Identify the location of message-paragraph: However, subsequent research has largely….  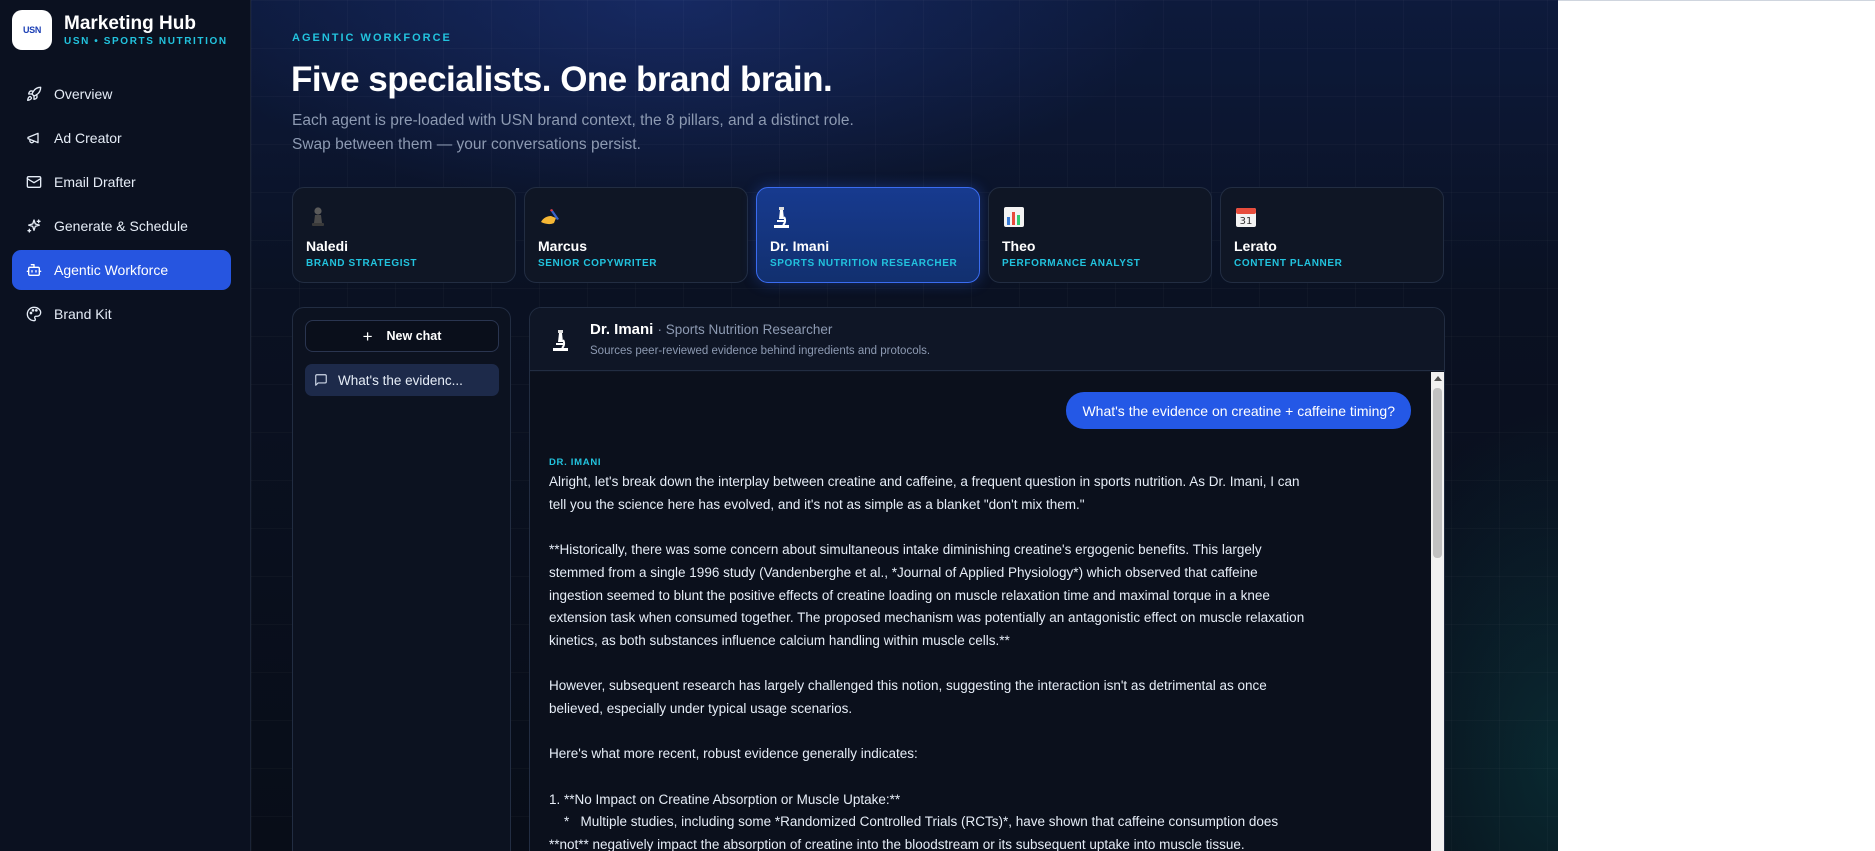
(908, 697).